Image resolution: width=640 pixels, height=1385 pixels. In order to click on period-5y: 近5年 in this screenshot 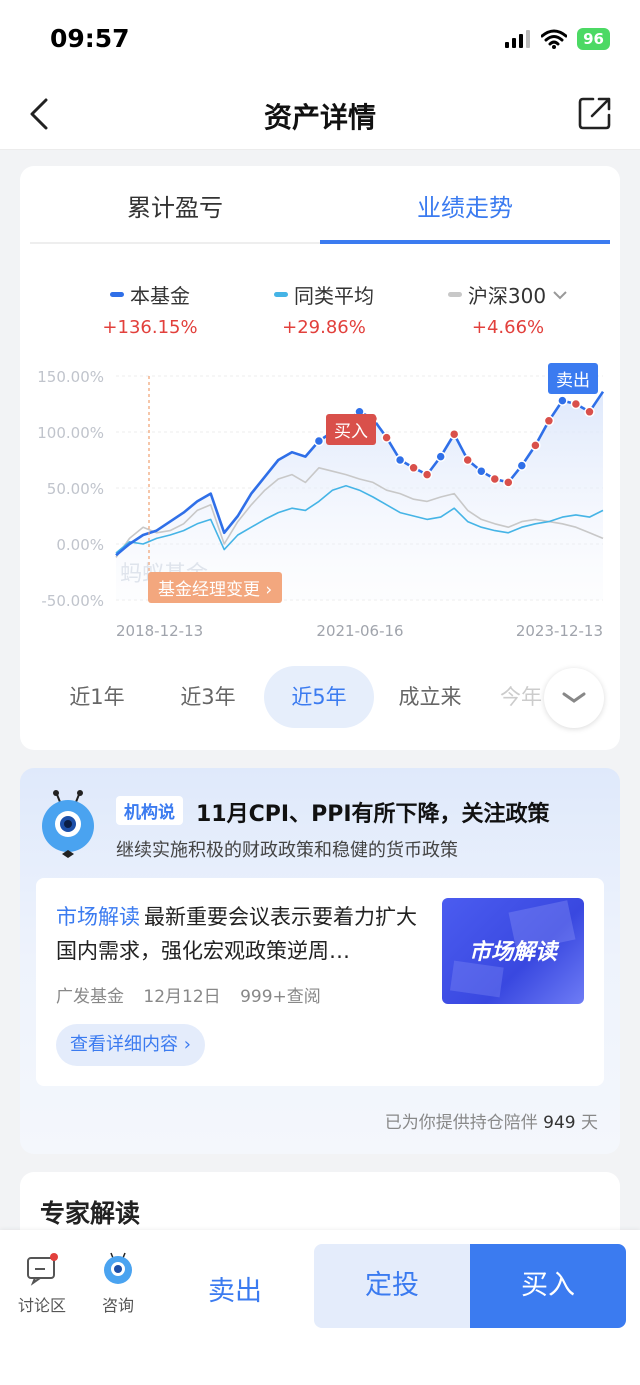, I will do `click(319, 697)`.